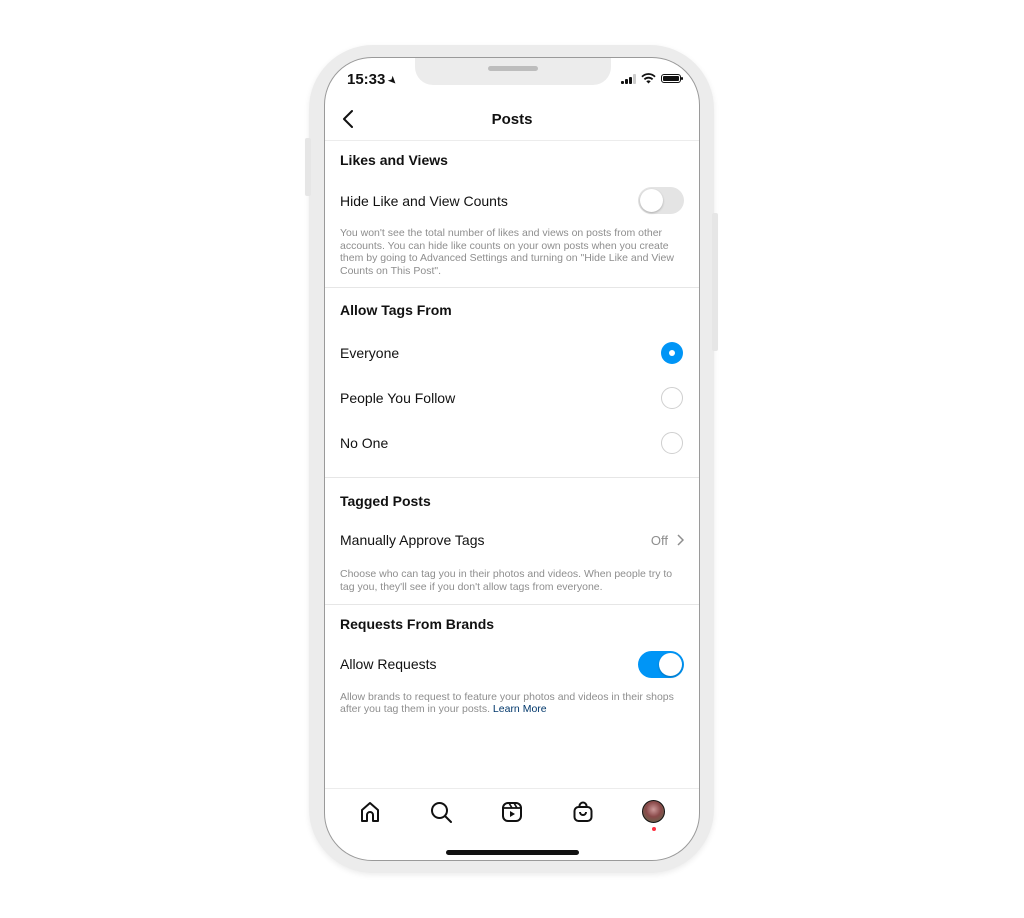  Describe the element at coordinates (412, 540) in the screenshot. I see `row-label: Manually Approve Tags` at that location.